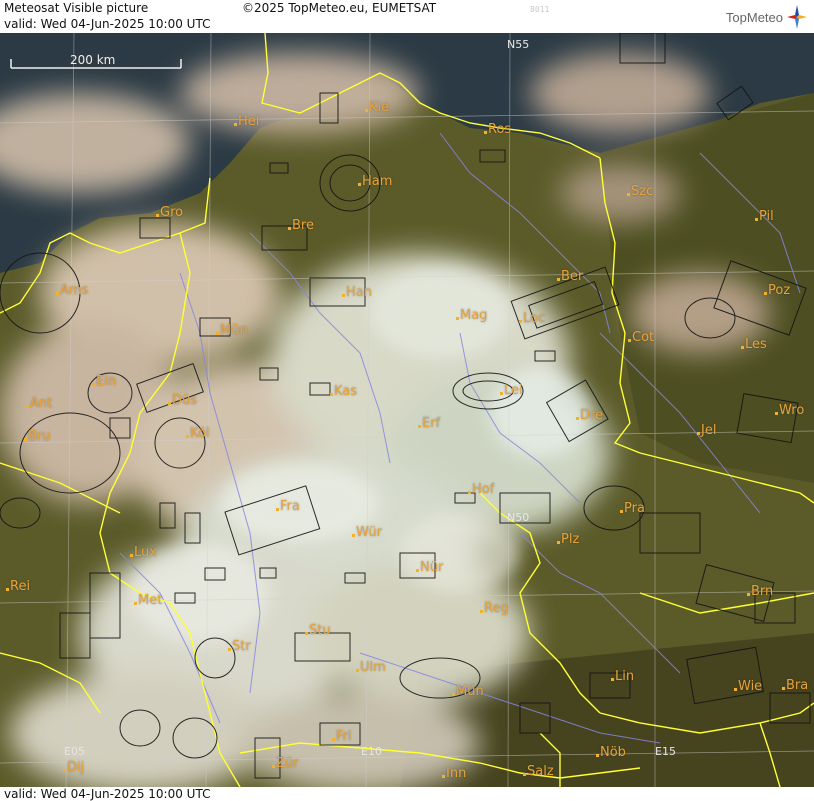 The image size is (814, 801). Describe the element at coordinates (797, 17) in the screenshot. I see `compass-star-icon` at that location.